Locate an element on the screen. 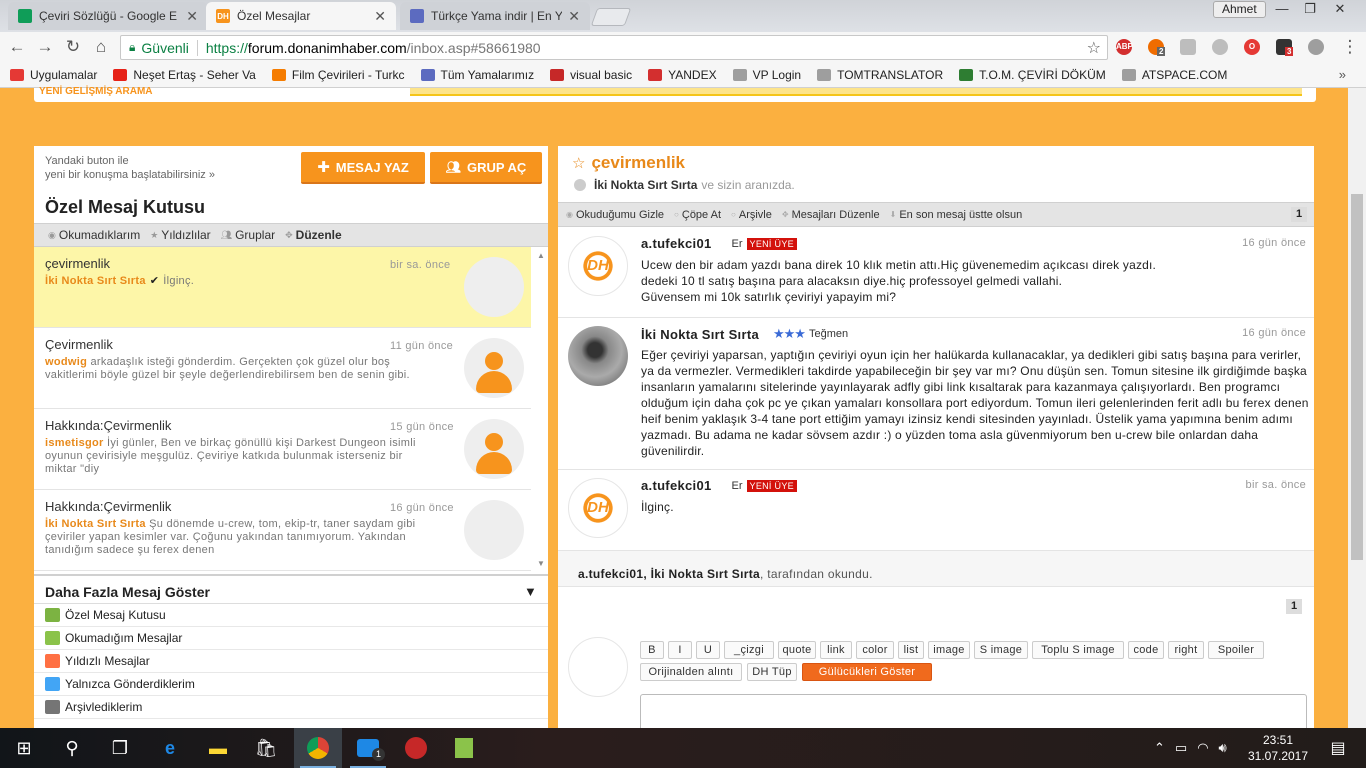 The width and height of the screenshot is (1366, 768). star-icon: ☆ is located at coordinates (578, 163).